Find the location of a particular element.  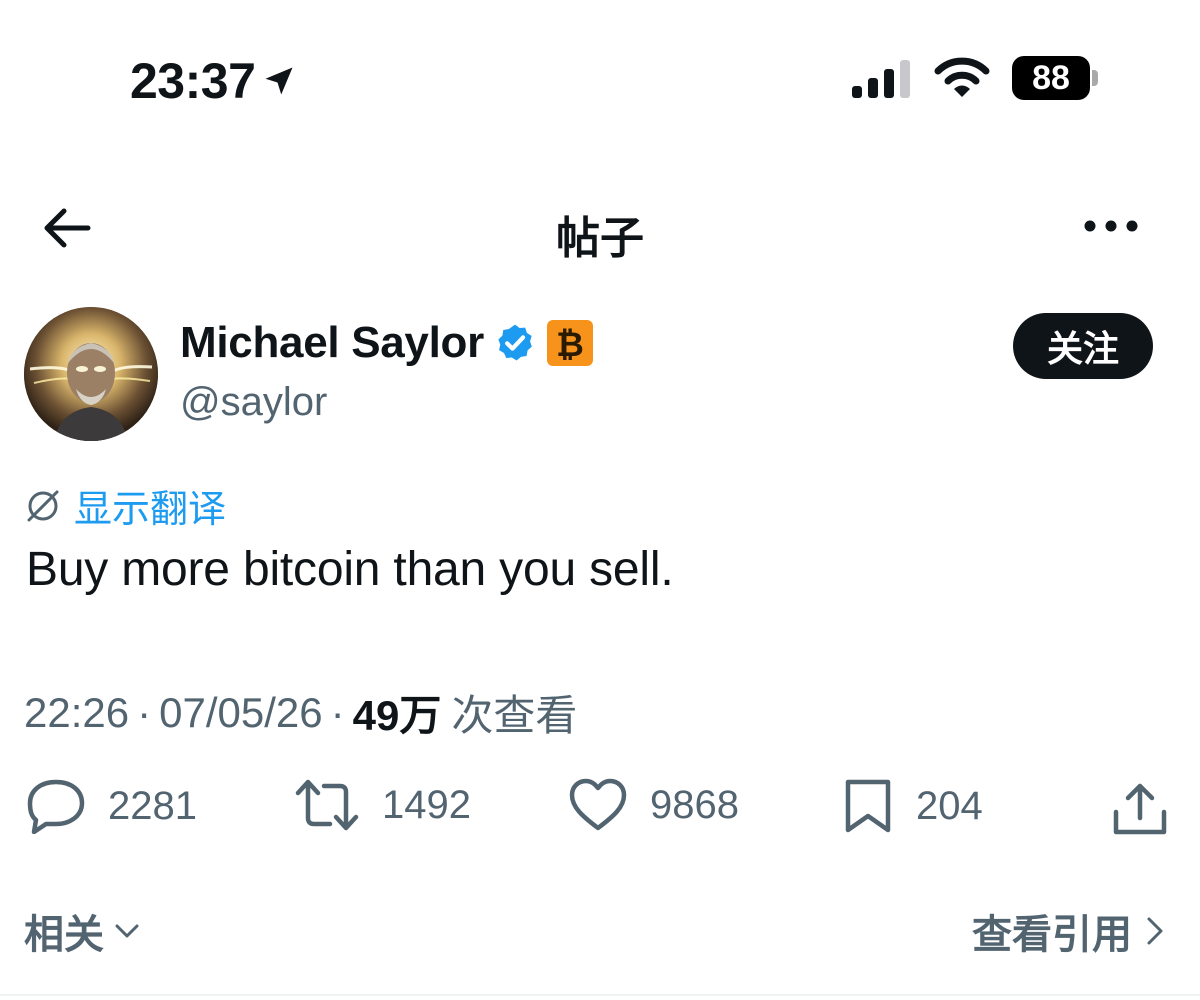

share-icon is located at coordinates (1140, 809).